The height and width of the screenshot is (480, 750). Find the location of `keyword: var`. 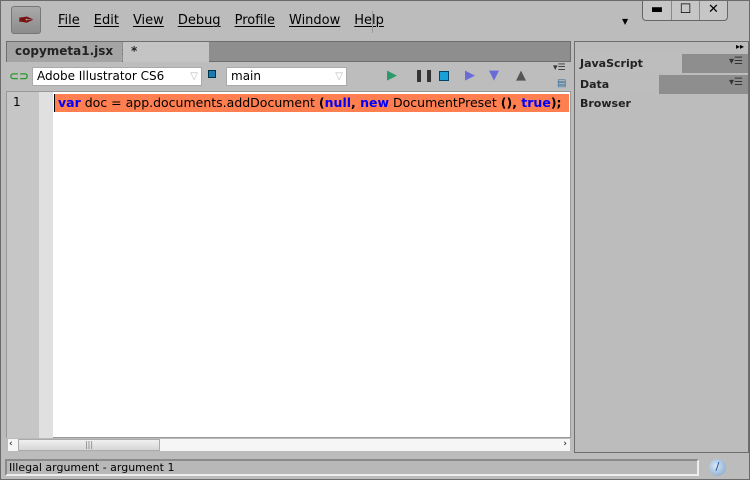

keyword: var is located at coordinates (69, 102).